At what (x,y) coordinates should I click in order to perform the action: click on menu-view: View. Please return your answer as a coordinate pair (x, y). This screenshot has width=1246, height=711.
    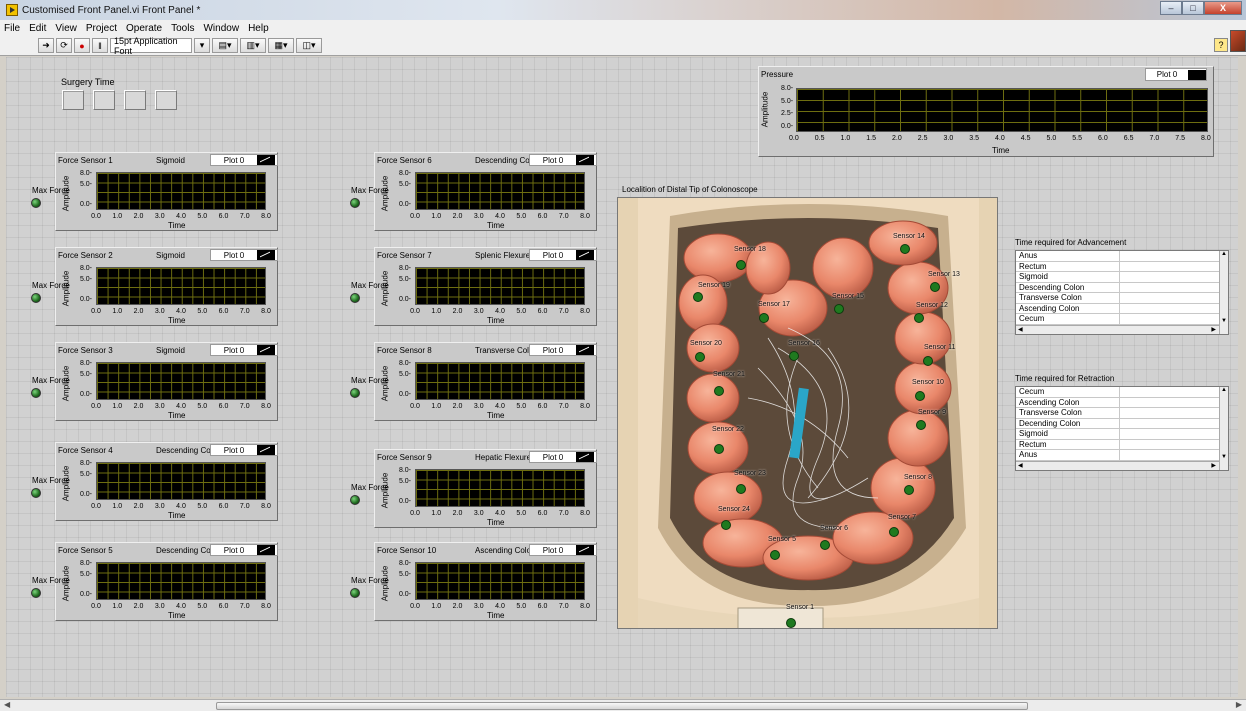
    Looking at the image, I should click on (66, 28).